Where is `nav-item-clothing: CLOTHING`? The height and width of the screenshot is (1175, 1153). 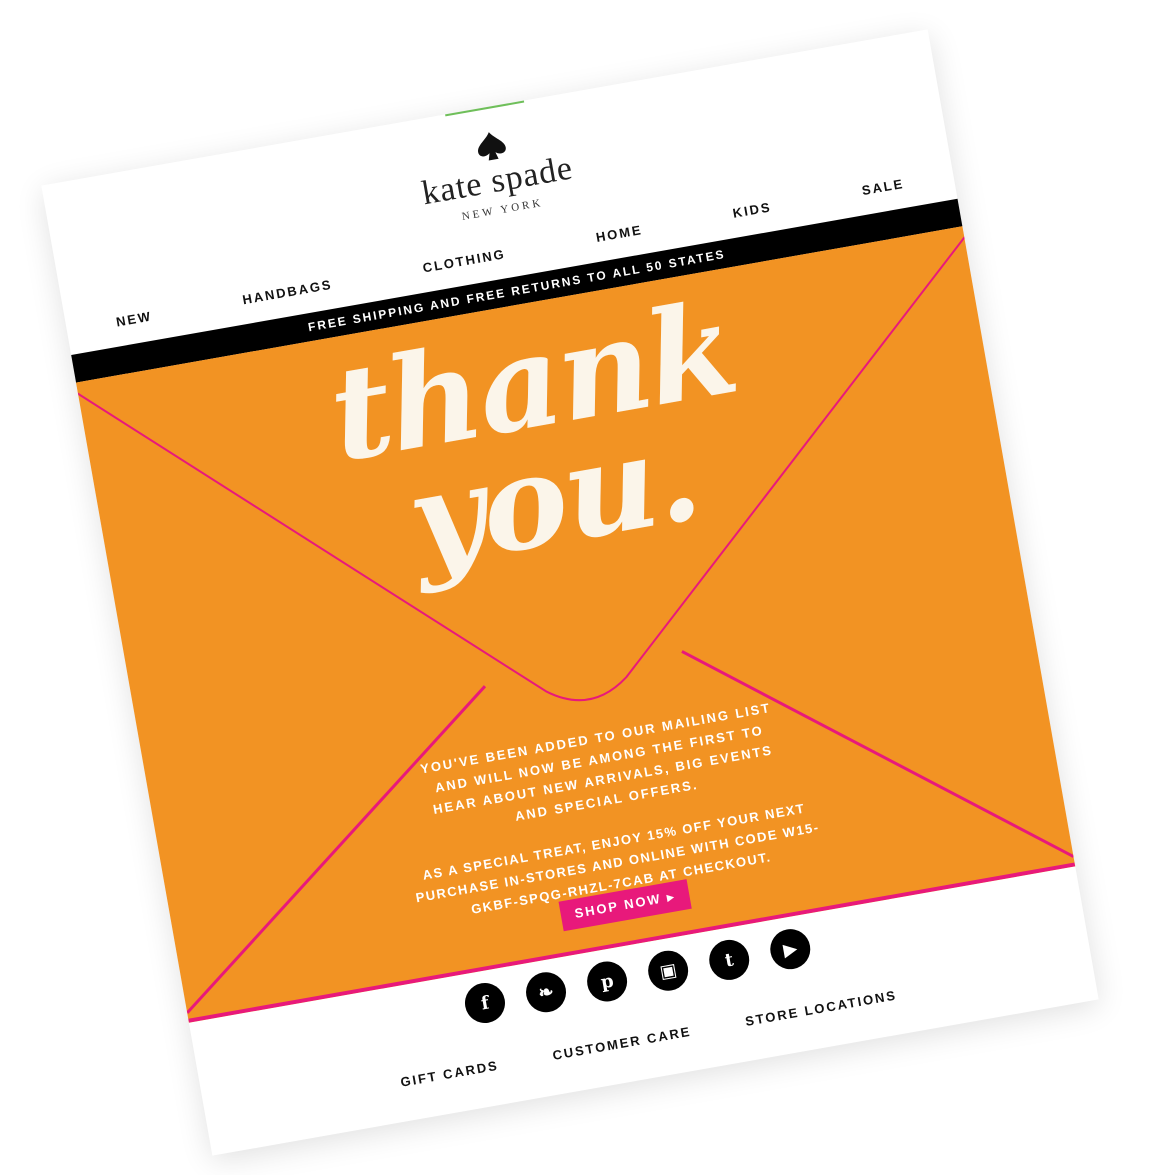
nav-item-clothing: CLOTHING is located at coordinates (464, 260).